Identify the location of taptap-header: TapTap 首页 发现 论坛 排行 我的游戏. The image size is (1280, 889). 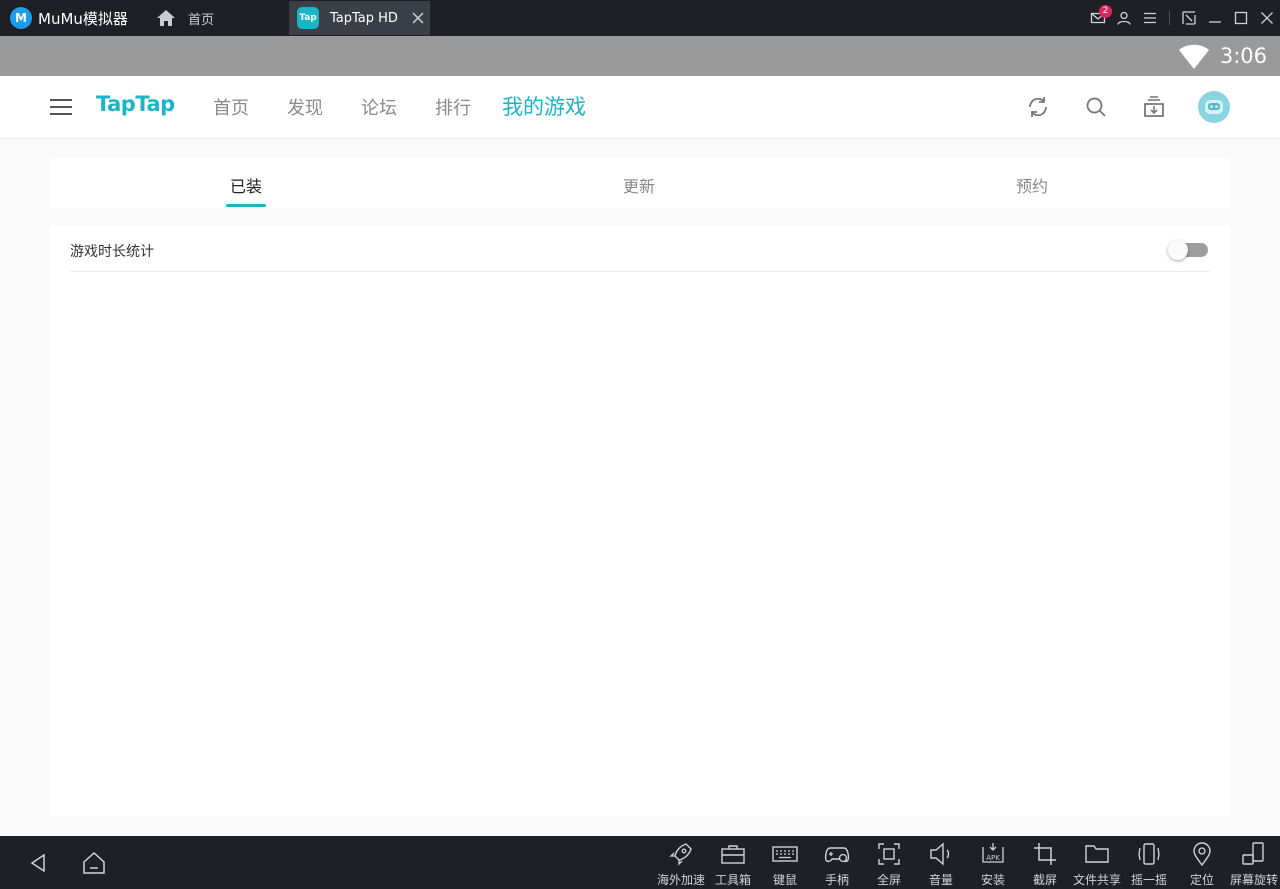
(640, 107).